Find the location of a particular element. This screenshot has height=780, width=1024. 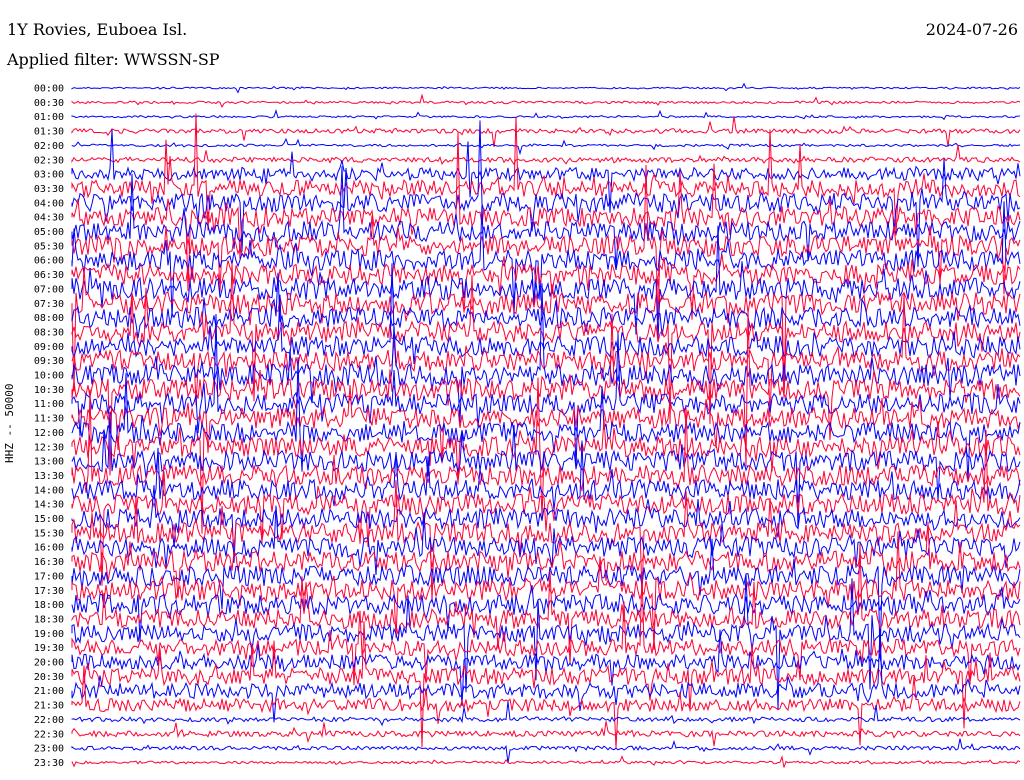

row-time-label: 18:00 is located at coordinates (49, 605).